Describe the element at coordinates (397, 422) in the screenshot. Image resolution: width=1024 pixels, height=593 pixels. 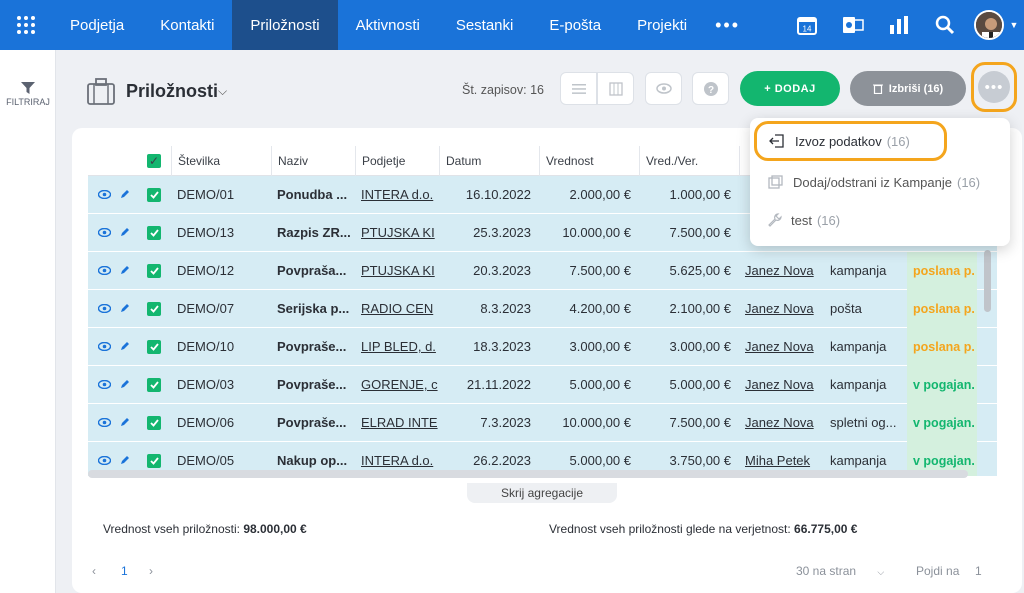
I see `cell-podjetje: ELRAD INTE` at that location.